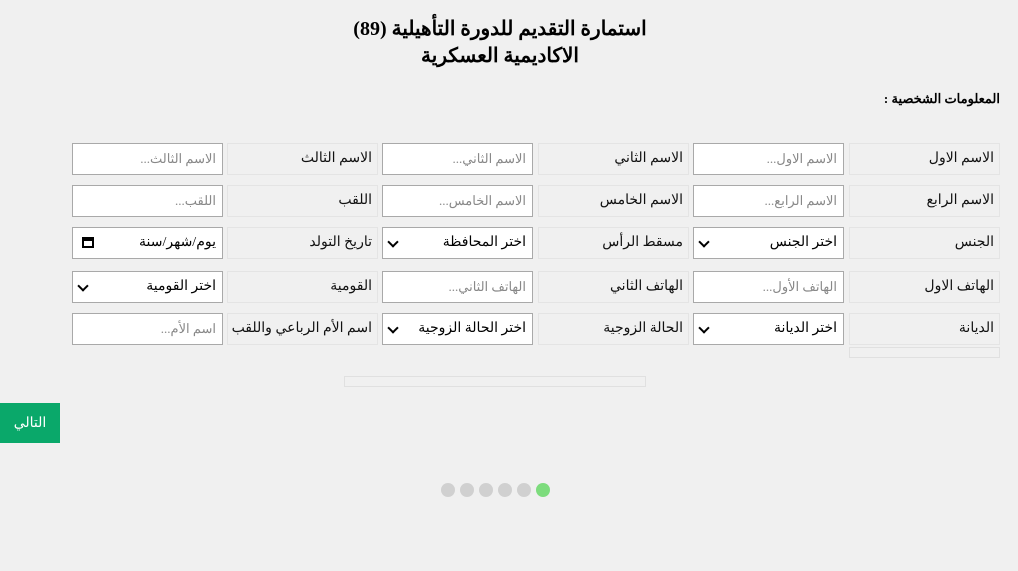  I want to click on gender-selected-value: اختر الجنس, so click(803, 242).